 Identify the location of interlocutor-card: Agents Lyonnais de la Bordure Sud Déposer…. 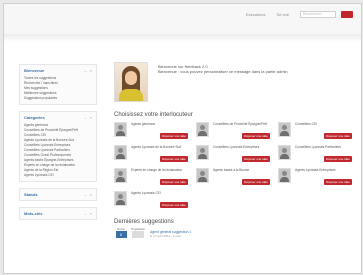
(152, 154).